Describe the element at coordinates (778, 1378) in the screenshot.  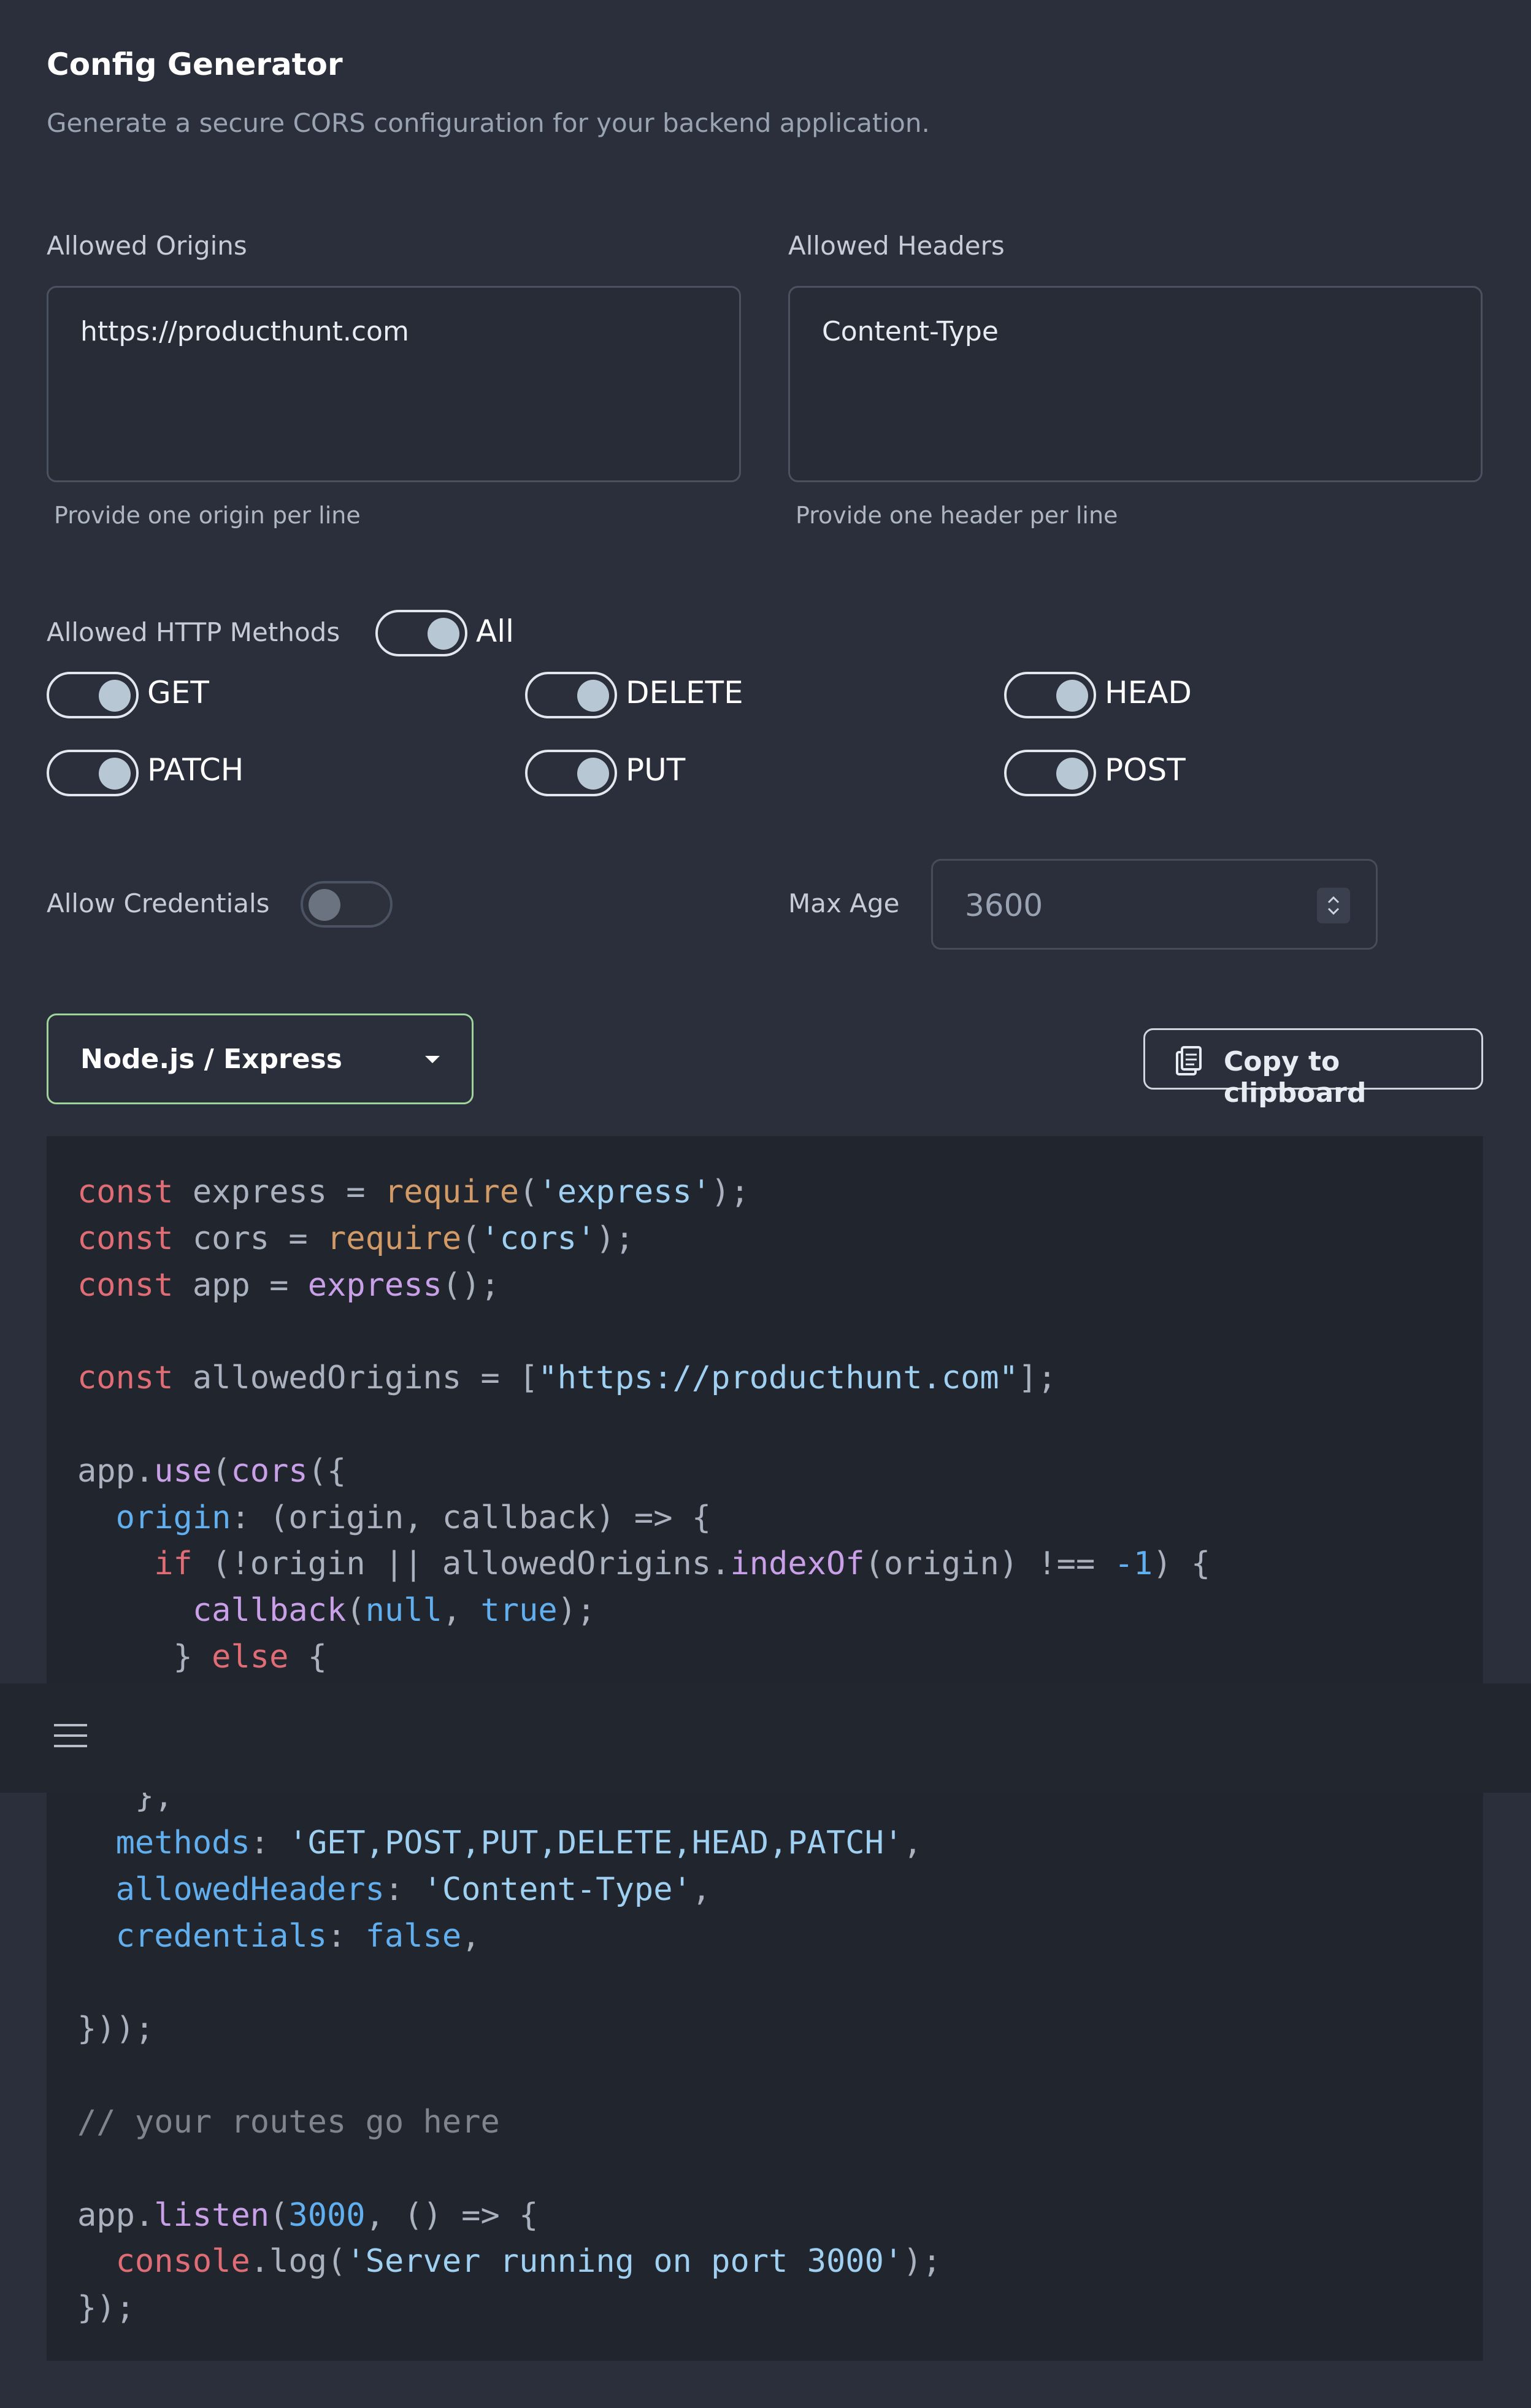
I see `code-token: "https://producthunt.com"` at that location.